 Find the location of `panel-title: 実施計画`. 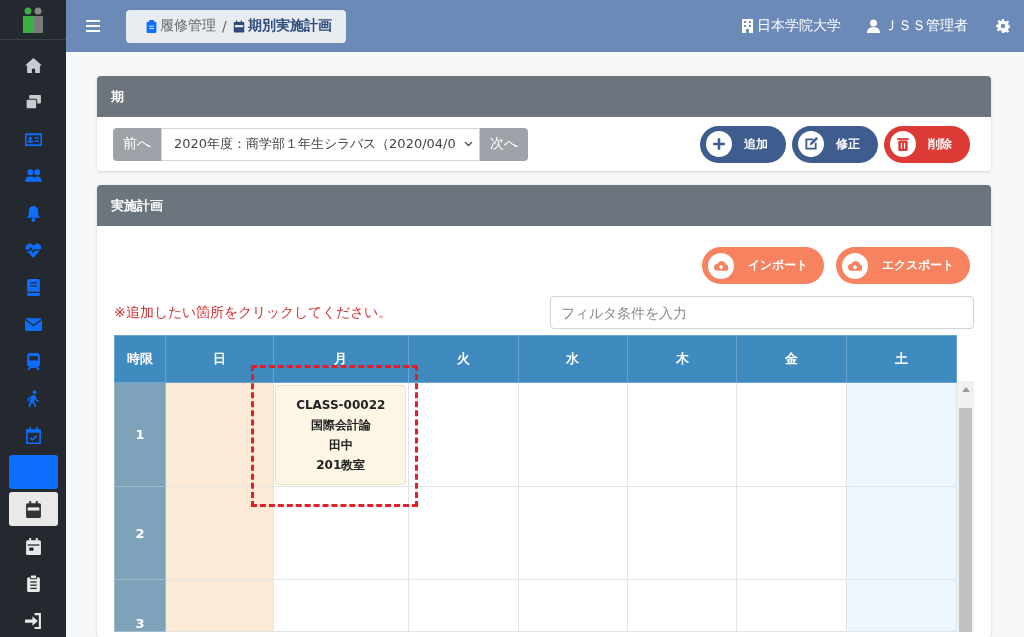

panel-title: 実施計画 is located at coordinates (544, 205).